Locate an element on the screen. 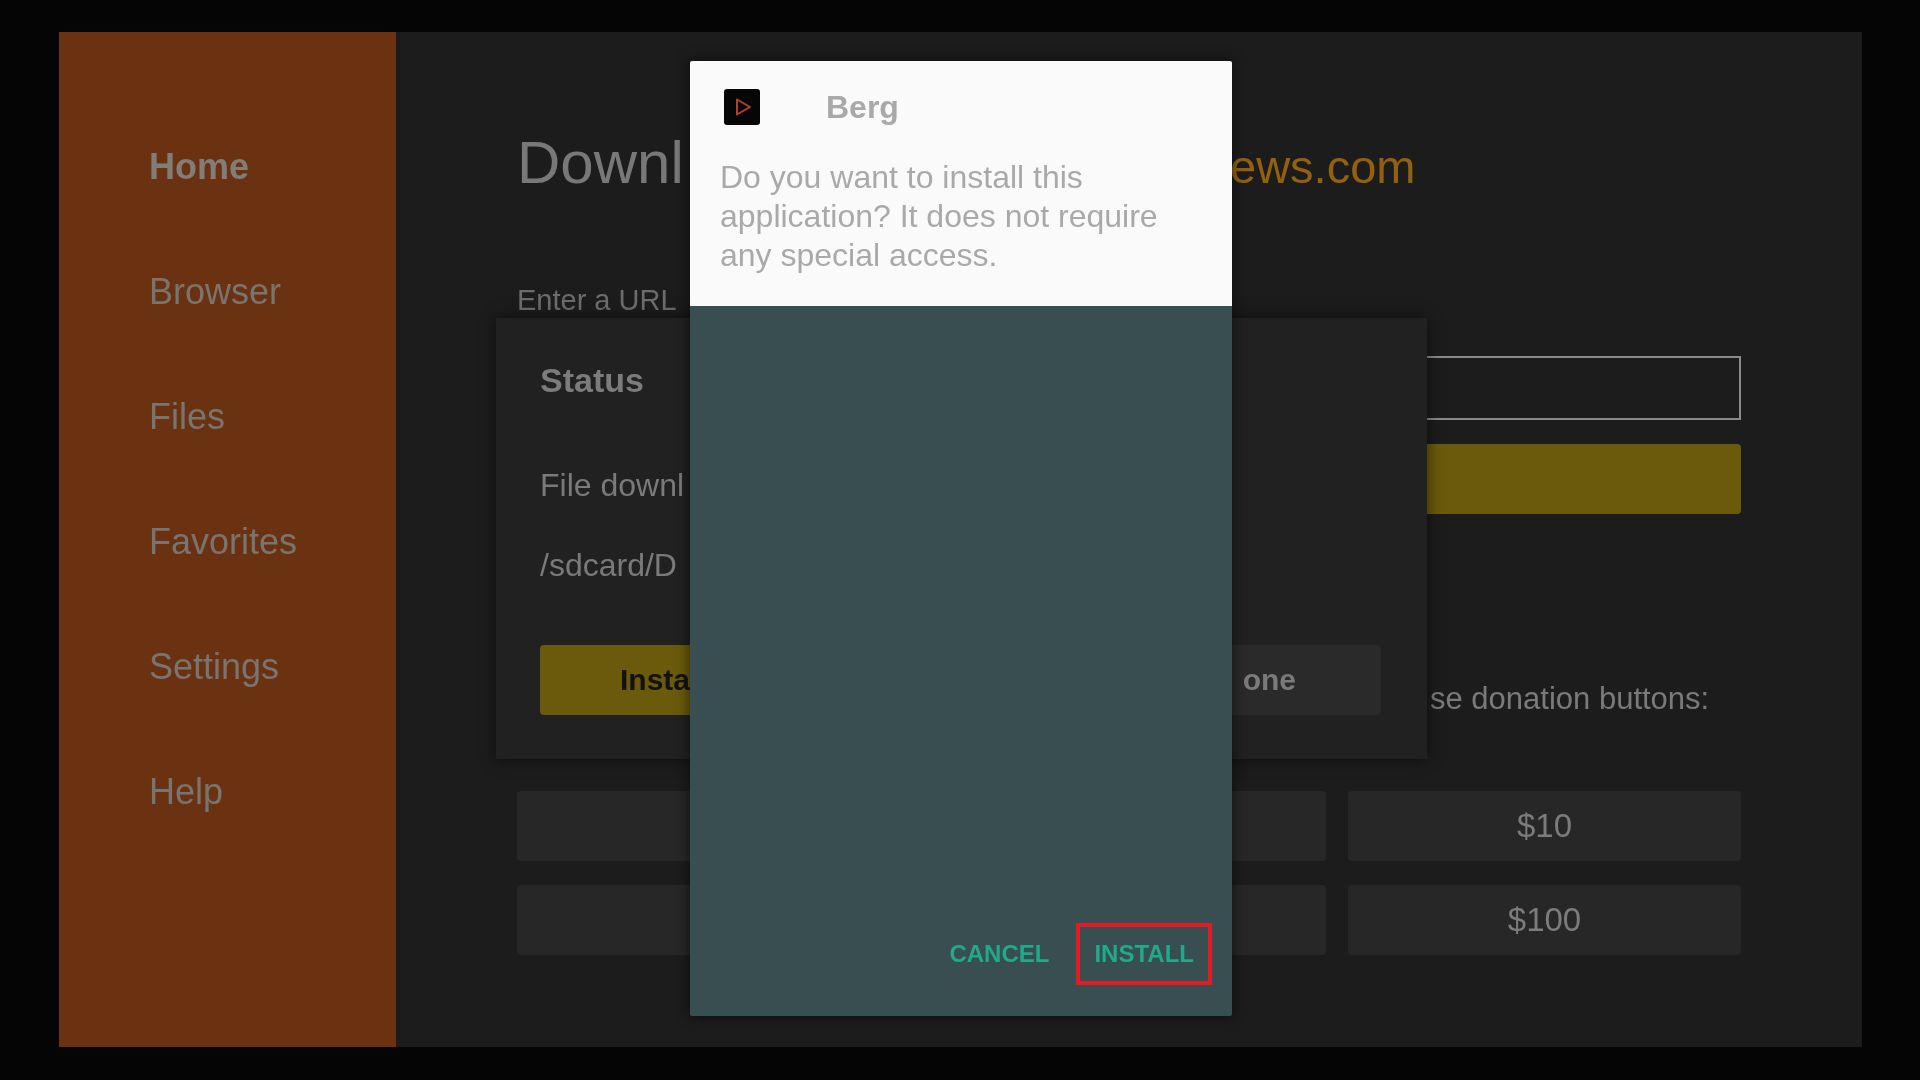 The width and height of the screenshot is (1920, 1080). status-title: Status is located at coordinates (592, 380).